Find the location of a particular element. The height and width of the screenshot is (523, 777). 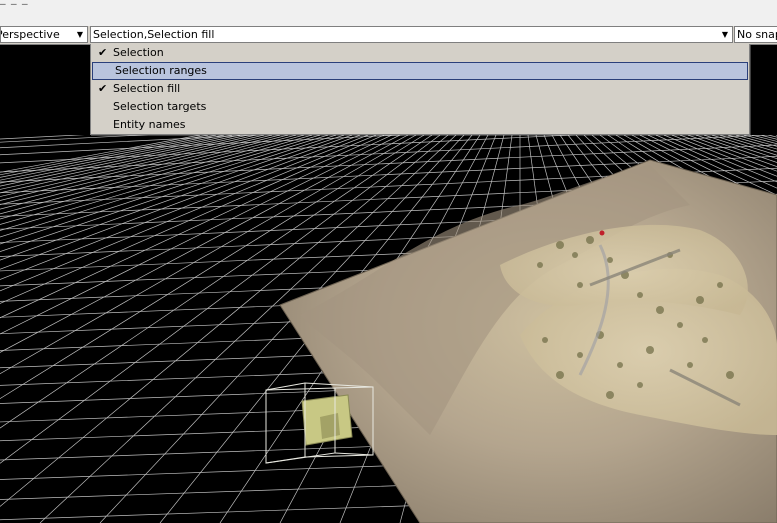

window-title-bar: _ _ _ is located at coordinates (388, 13).